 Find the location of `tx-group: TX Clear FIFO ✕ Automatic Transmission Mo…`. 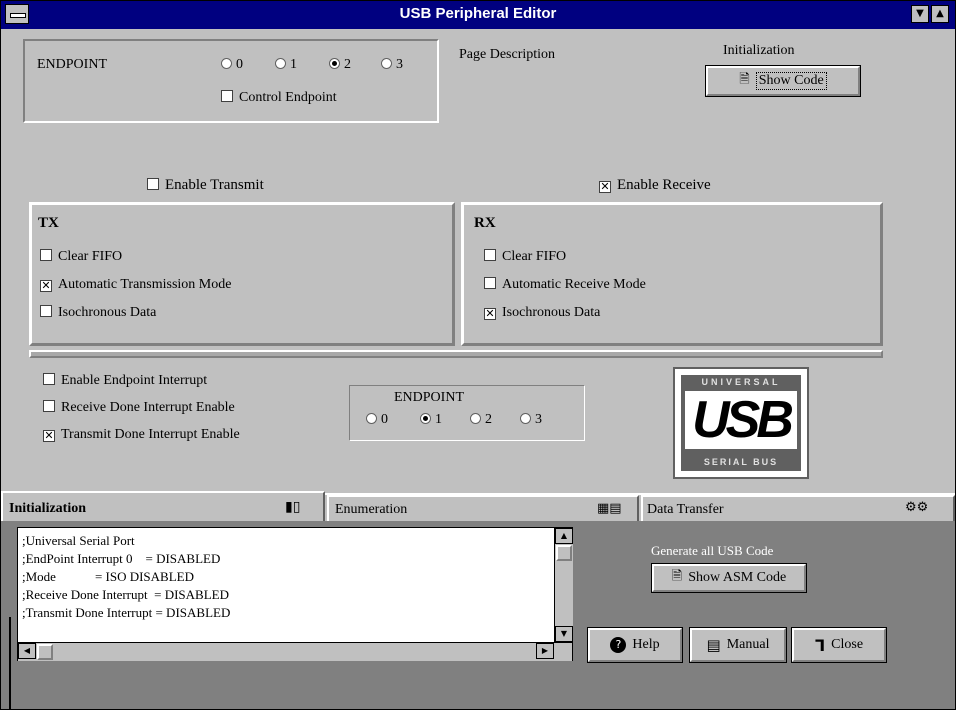

tx-group: TX Clear FIFO ✕ Automatic Transmission Mo… is located at coordinates (242, 274).